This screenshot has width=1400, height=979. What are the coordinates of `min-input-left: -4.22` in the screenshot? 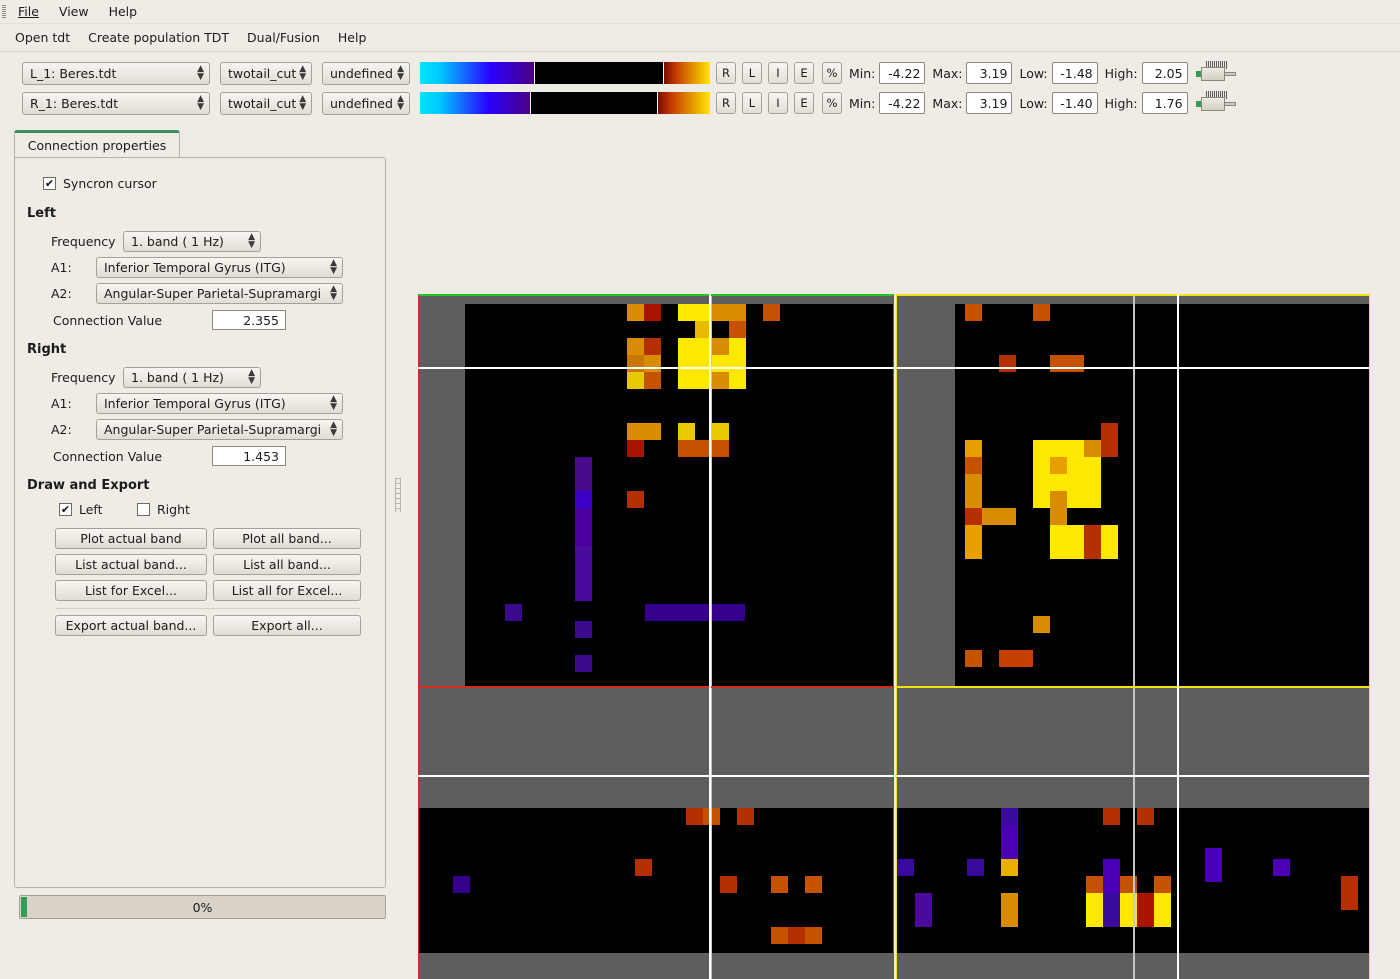 It's located at (902, 73).